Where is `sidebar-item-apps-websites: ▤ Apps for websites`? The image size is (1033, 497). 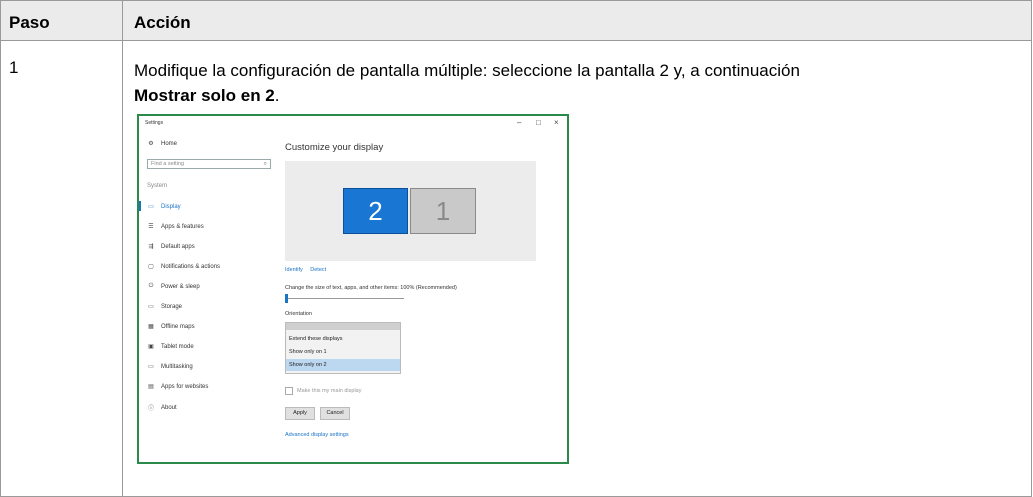
sidebar-item-apps-websites: ▤ Apps for websites is located at coordinates (178, 387).